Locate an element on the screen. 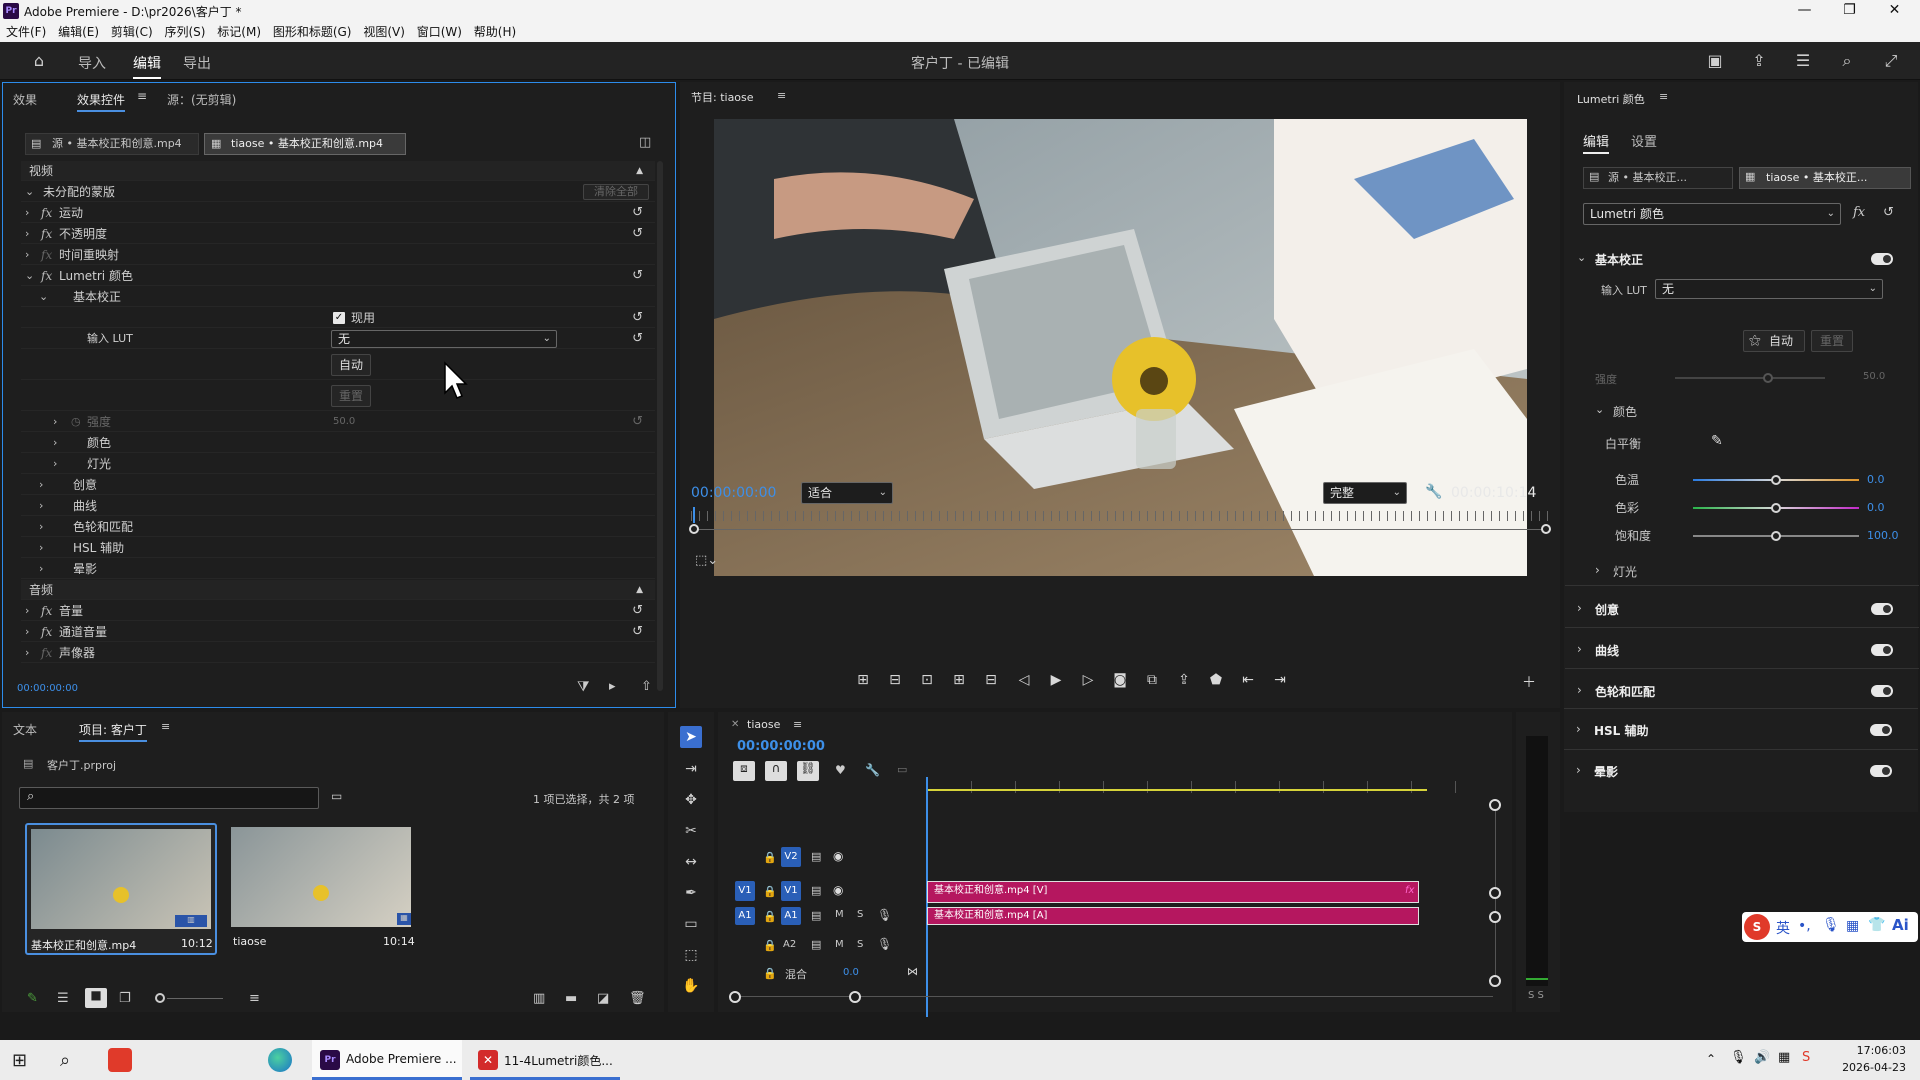  close-button: ✕ is located at coordinates (1894, 11).